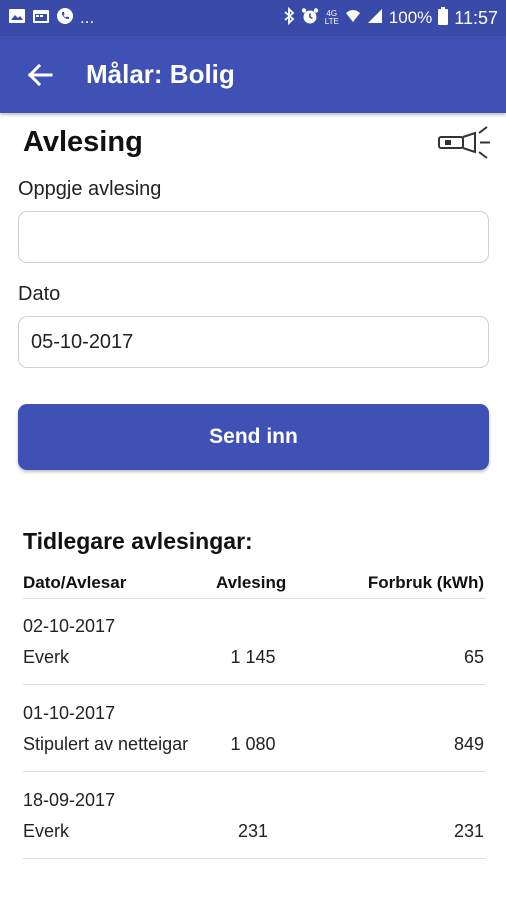 This screenshot has width=506, height=900. I want to click on row-date: 02-10-2017, so click(69, 626).